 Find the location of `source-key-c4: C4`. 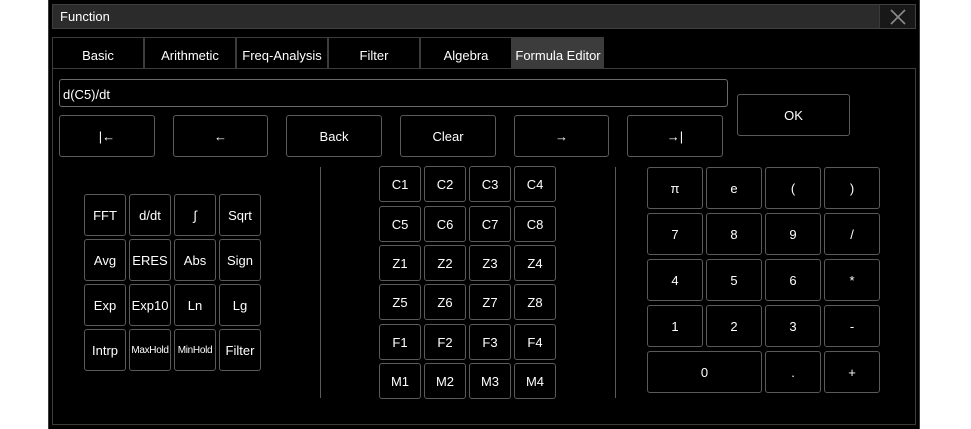

source-key-c4: C4 is located at coordinates (535, 184).